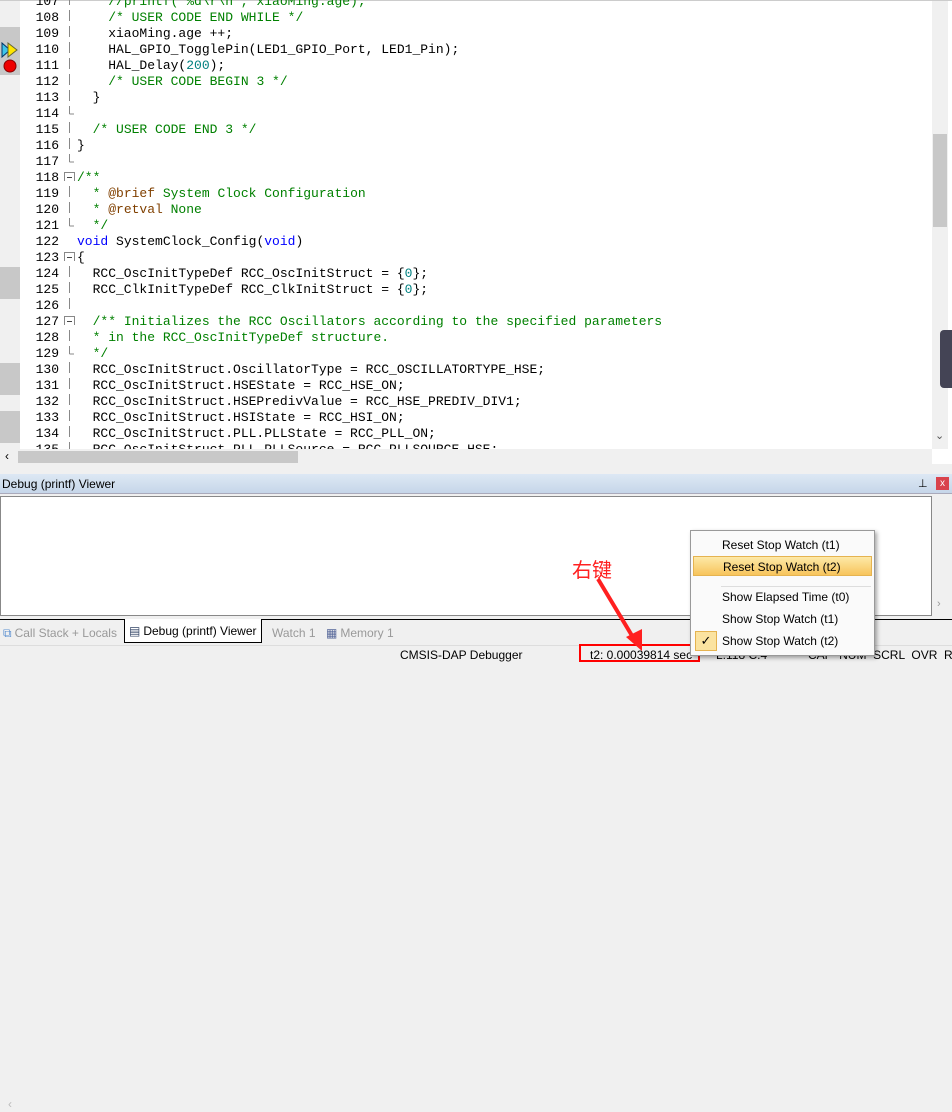 The height and width of the screenshot is (1112, 952). I want to click on code-token: {, so click(81, 257).